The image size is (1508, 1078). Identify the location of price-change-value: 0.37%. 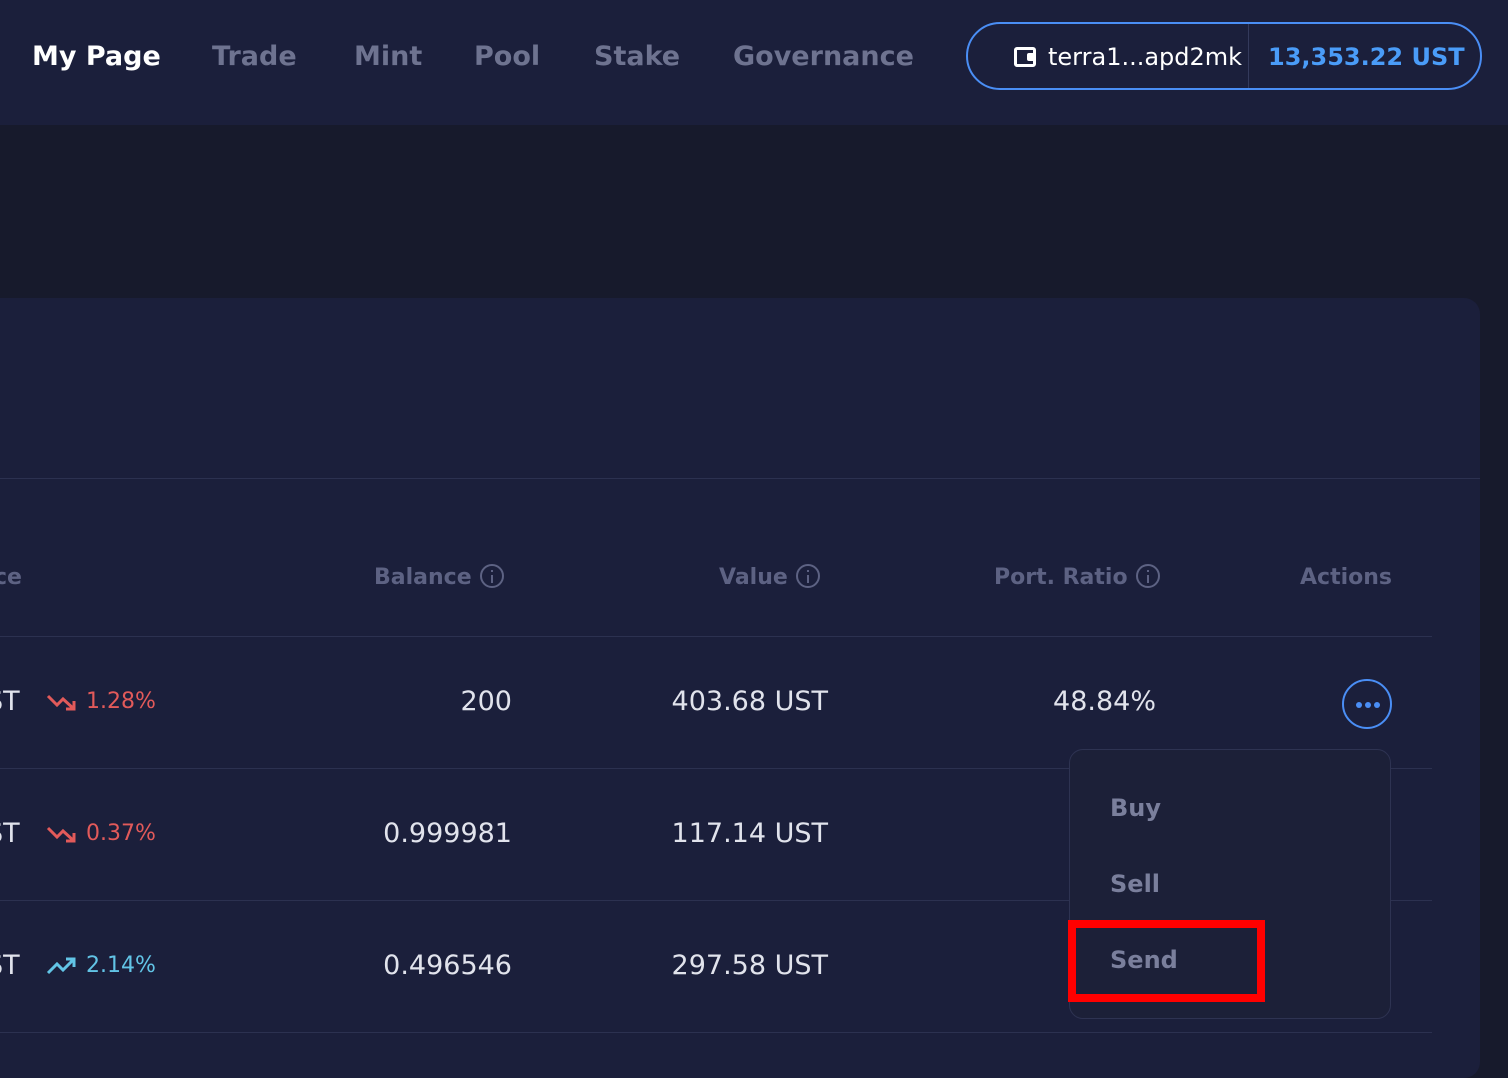
(121, 833).